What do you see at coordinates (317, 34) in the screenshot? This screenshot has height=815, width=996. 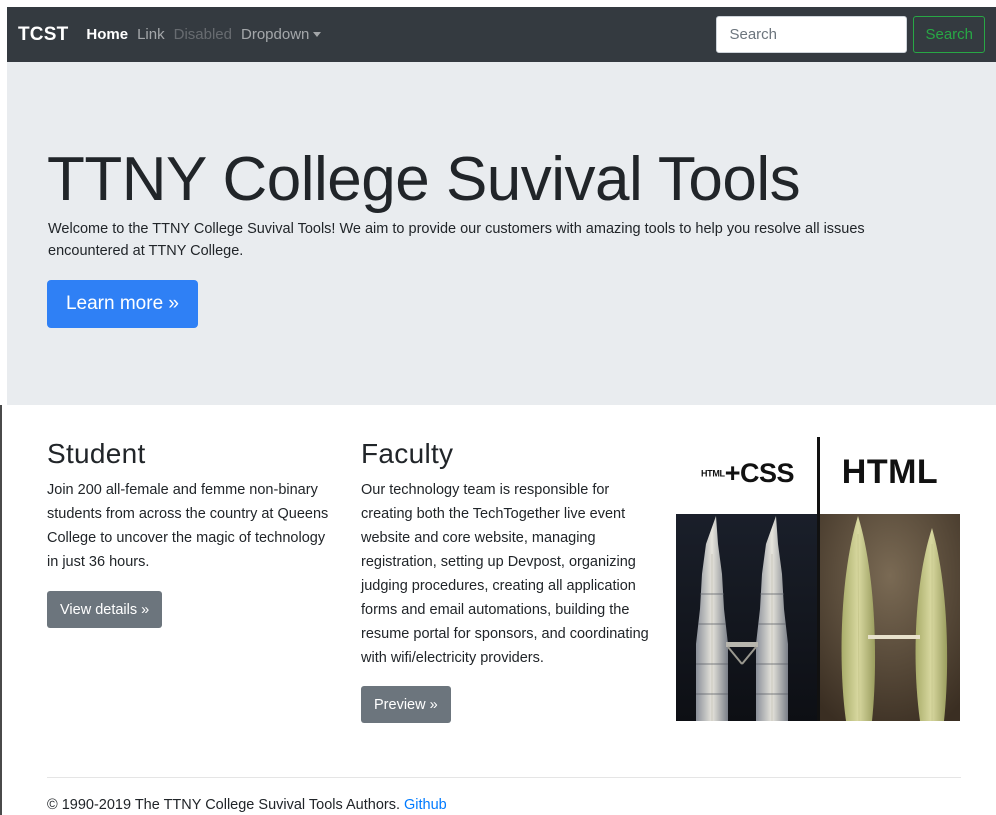 I see `caret-down-icon` at bounding box center [317, 34].